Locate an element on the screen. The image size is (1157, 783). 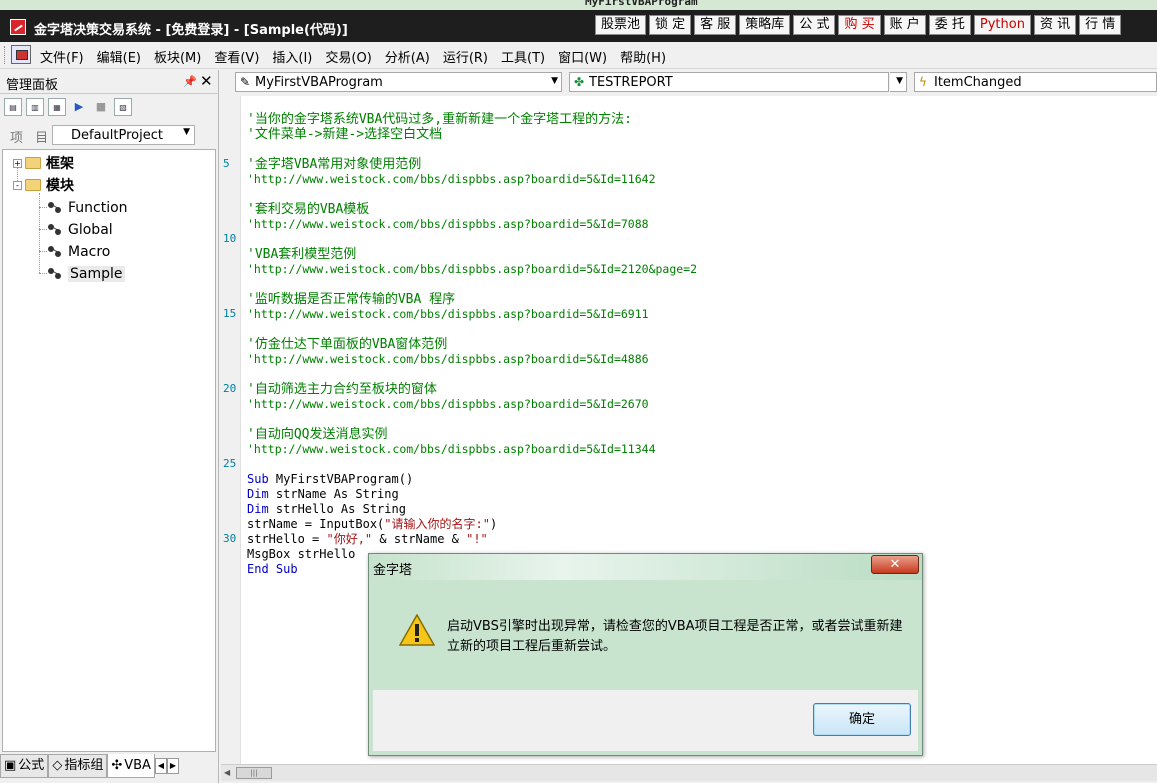
menu-help: 帮助(H) is located at coordinates (643, 56).